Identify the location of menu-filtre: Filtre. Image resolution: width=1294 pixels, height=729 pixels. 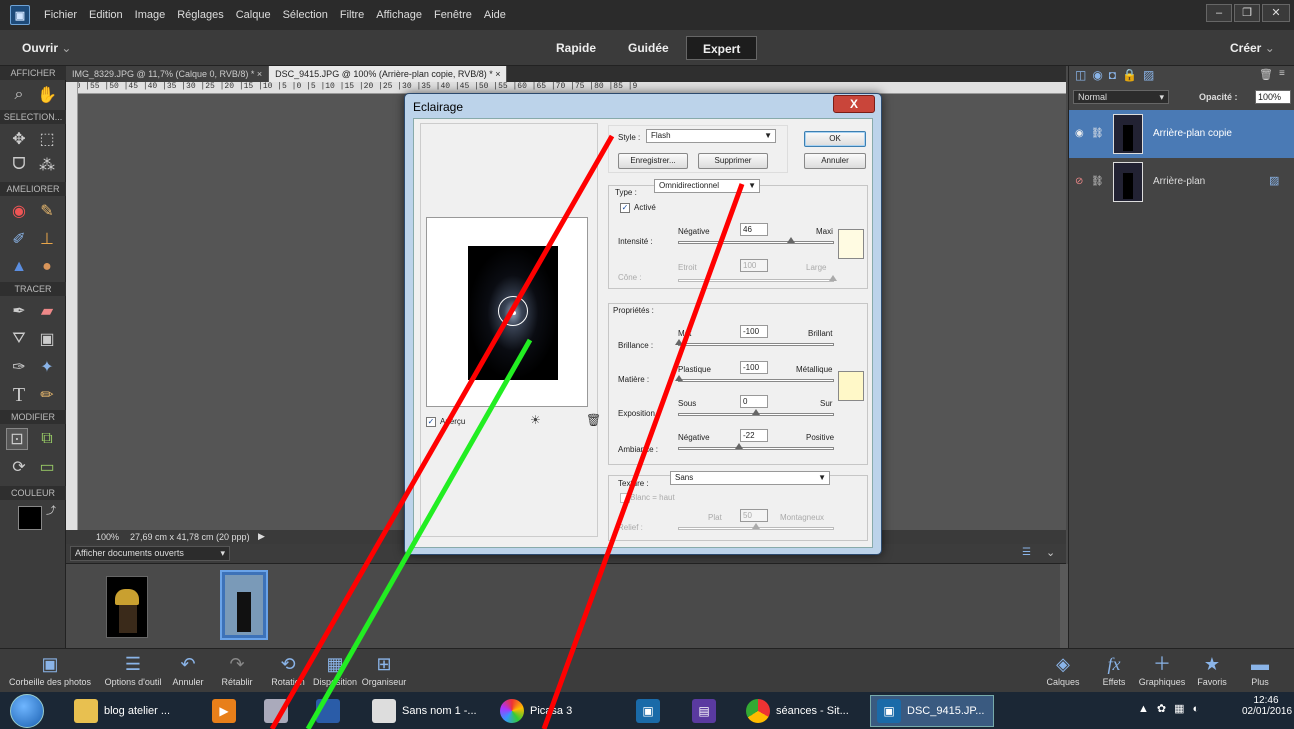
(352, 15).